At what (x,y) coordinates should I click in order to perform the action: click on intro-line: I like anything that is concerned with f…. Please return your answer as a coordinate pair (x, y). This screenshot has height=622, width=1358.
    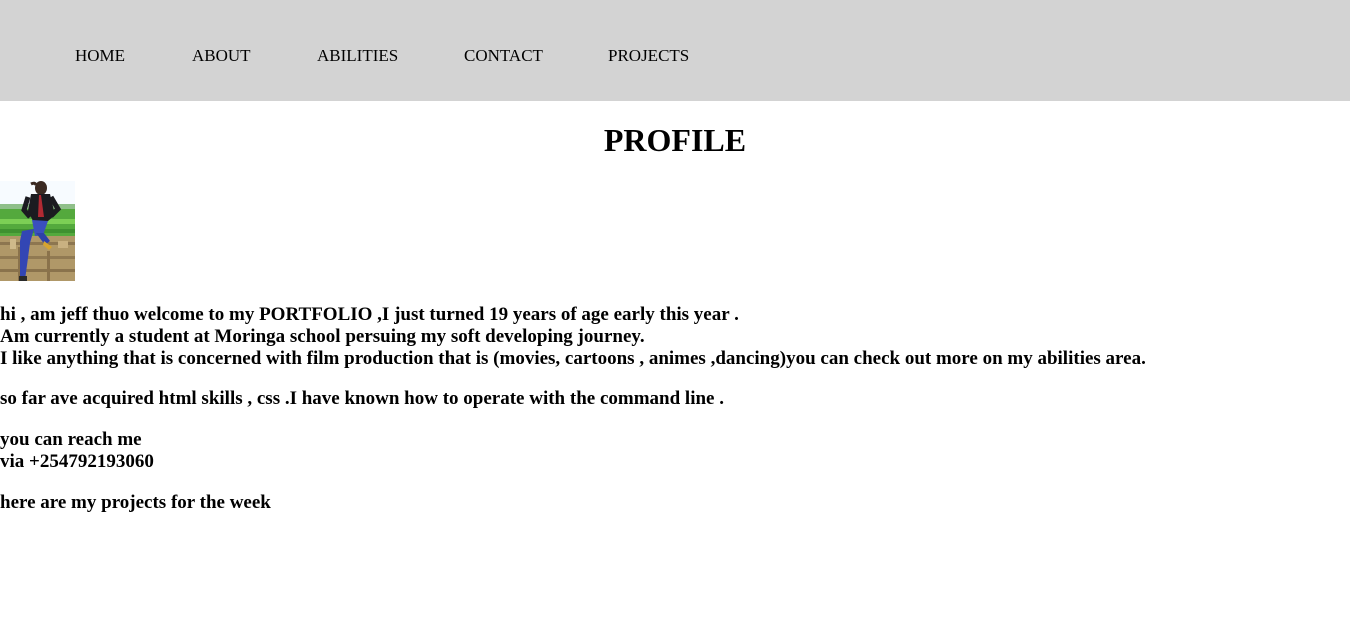
    Looking at the image, I should click on (573, 358).